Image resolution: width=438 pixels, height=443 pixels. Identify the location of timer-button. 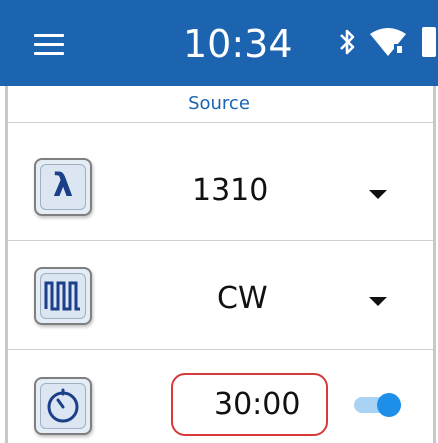
(63, 406).